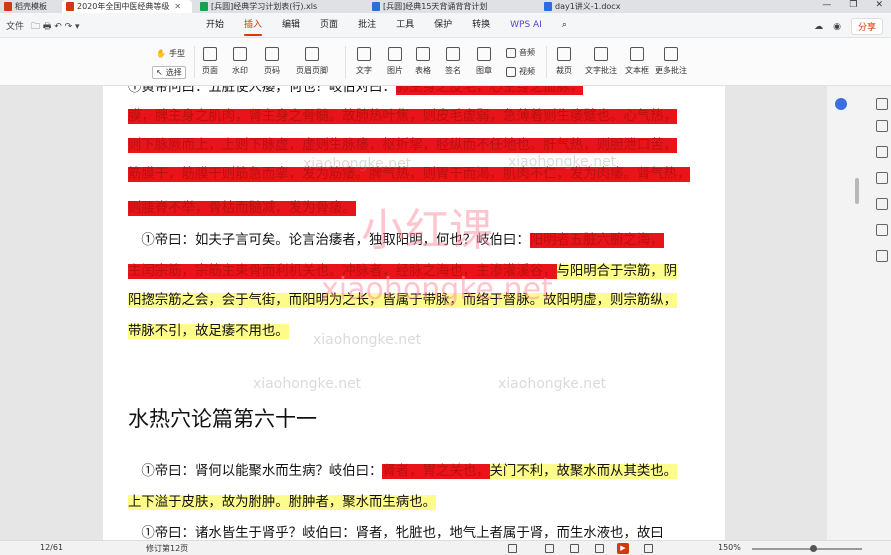 The width and height of the screenshot is (891, 555). What do you see at coordinates (882, 178) in the screenshot?
I see `adjust-icon` at bounding box center [882, 178].